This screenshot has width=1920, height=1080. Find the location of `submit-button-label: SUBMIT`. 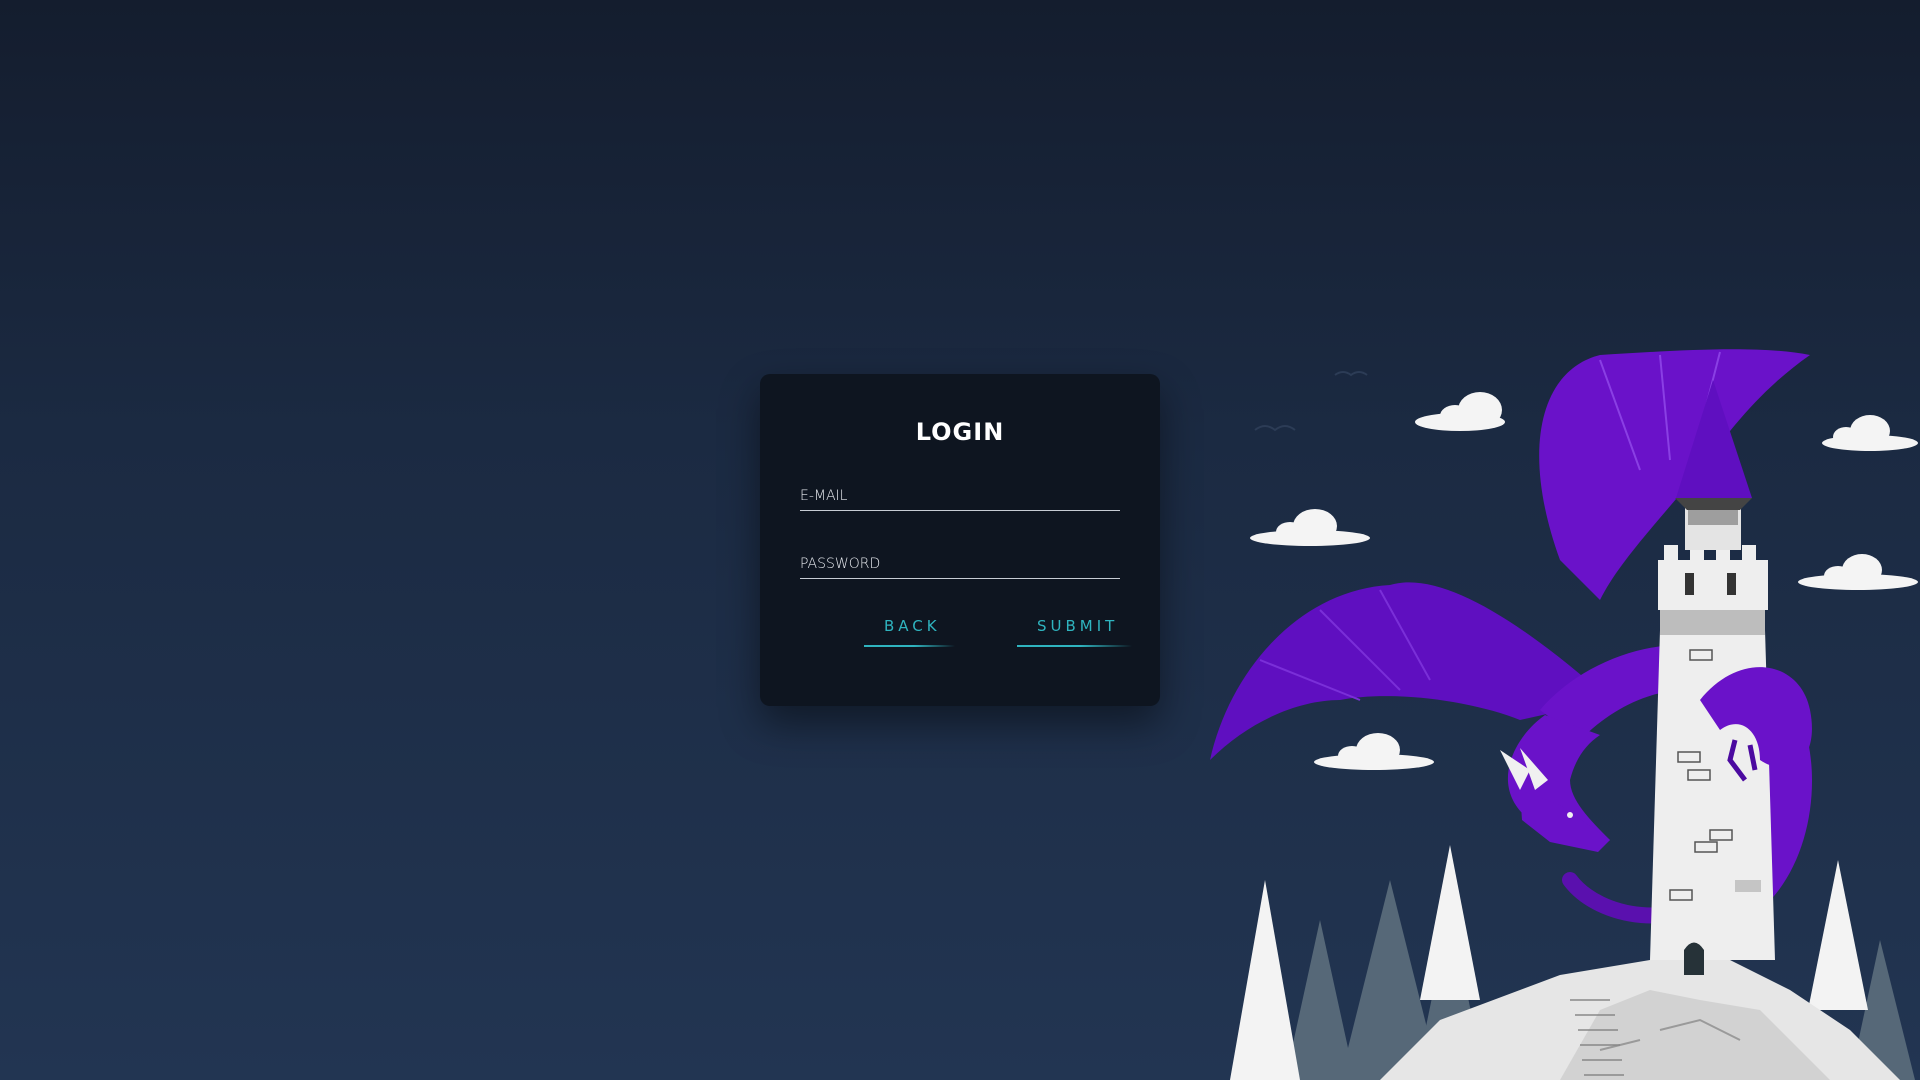

submit-button-label: SUBMIT is located at coordinates (1078, 626).